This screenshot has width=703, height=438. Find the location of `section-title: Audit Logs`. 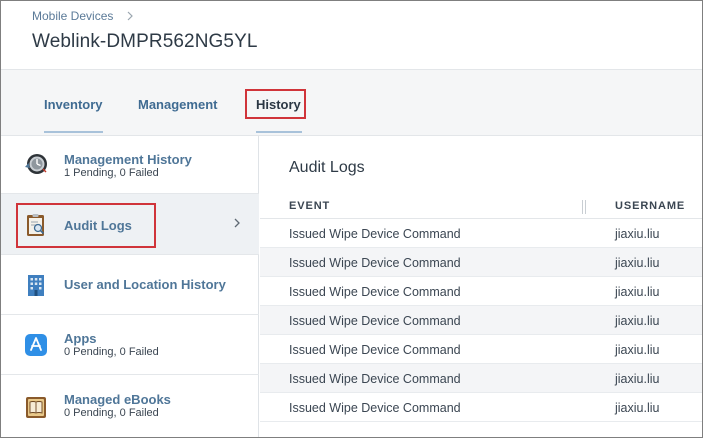

section-title: Audit Logs is located at coordinates (327, 167).